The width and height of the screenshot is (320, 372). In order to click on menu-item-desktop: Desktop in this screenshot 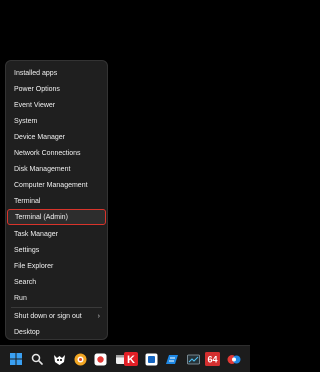, I will do `click(56, 332)`.